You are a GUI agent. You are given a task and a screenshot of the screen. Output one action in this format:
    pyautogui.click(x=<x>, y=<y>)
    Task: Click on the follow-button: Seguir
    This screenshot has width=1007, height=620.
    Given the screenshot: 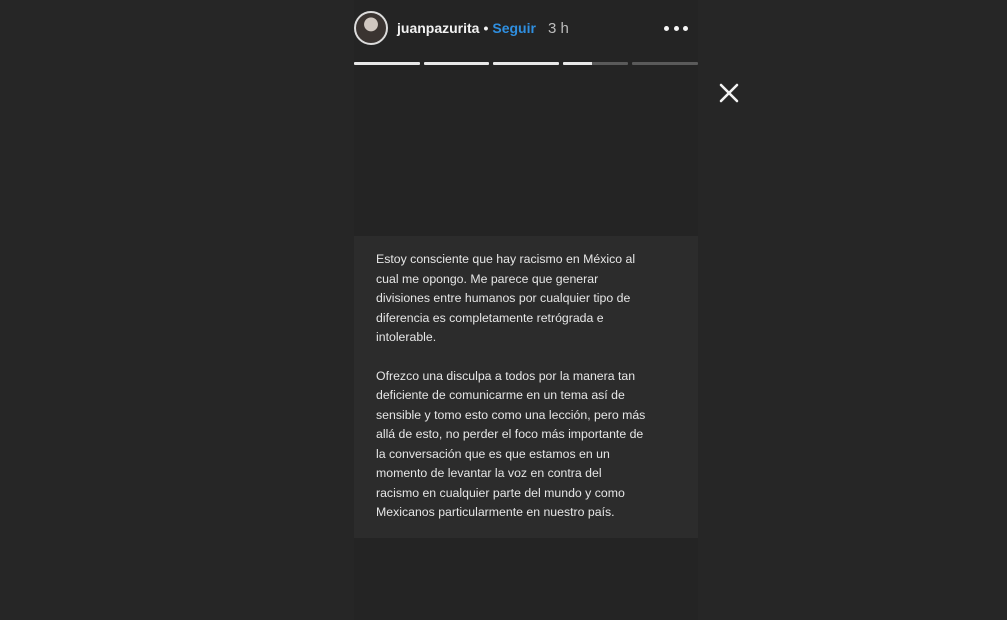 What is the action you would take?
    pyautogui.click(x=514, y=28)
    